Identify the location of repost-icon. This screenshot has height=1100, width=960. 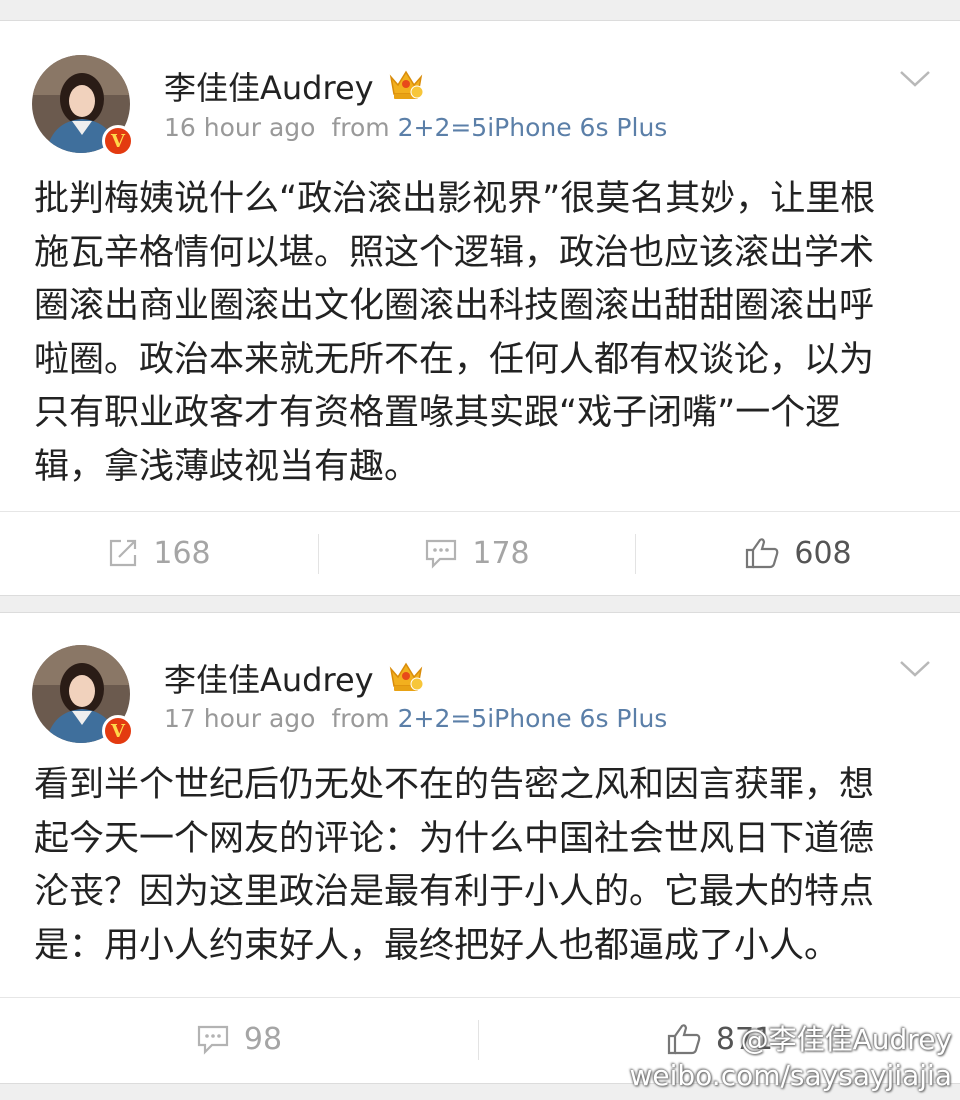
(123, 553).